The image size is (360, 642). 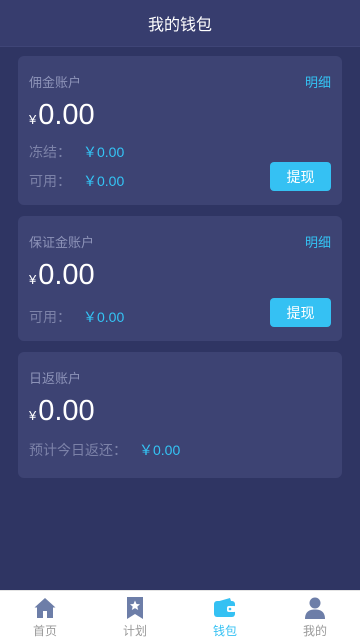 What do you see at coordinates (300, 176) in the screenshot?
I see `commission-withdraw-button: 提现` at bounding box center [300, 176].